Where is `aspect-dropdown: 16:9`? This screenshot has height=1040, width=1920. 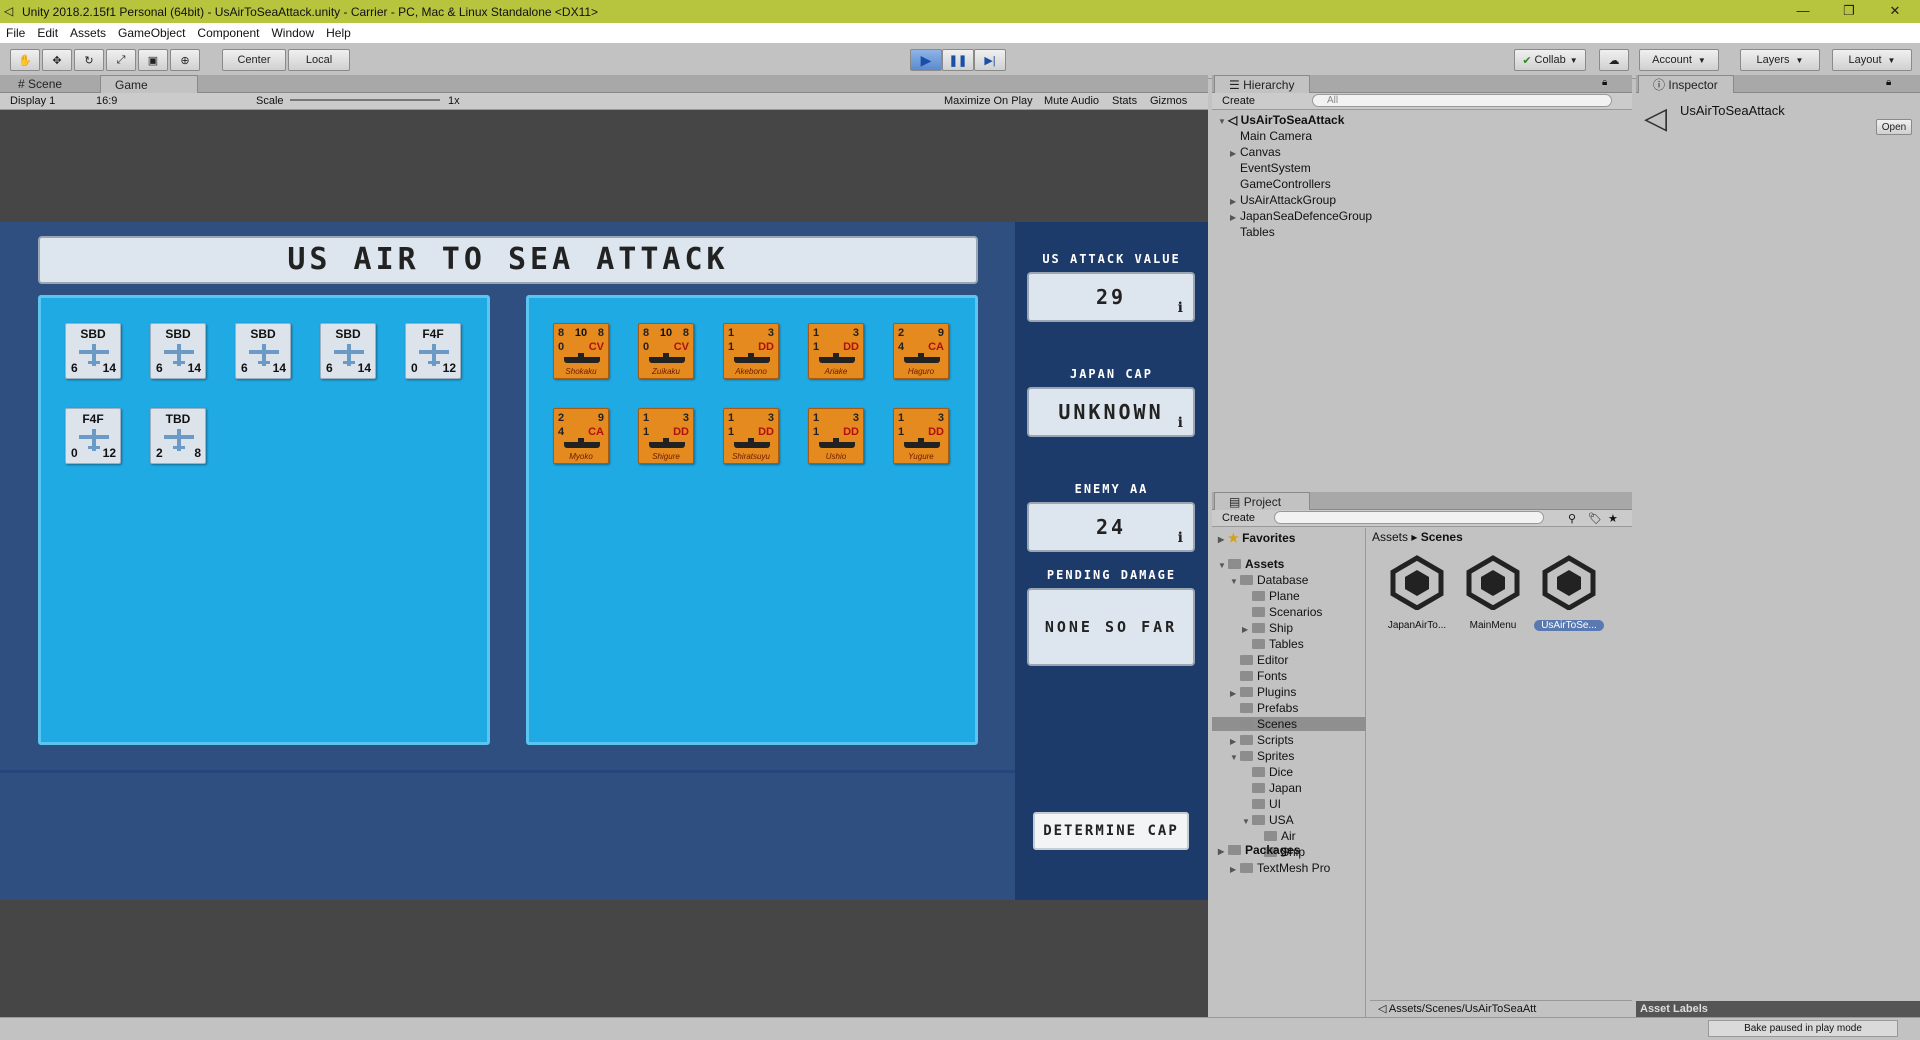 aspect-dropdown: 16:9 is located at coordinates (106, 101).